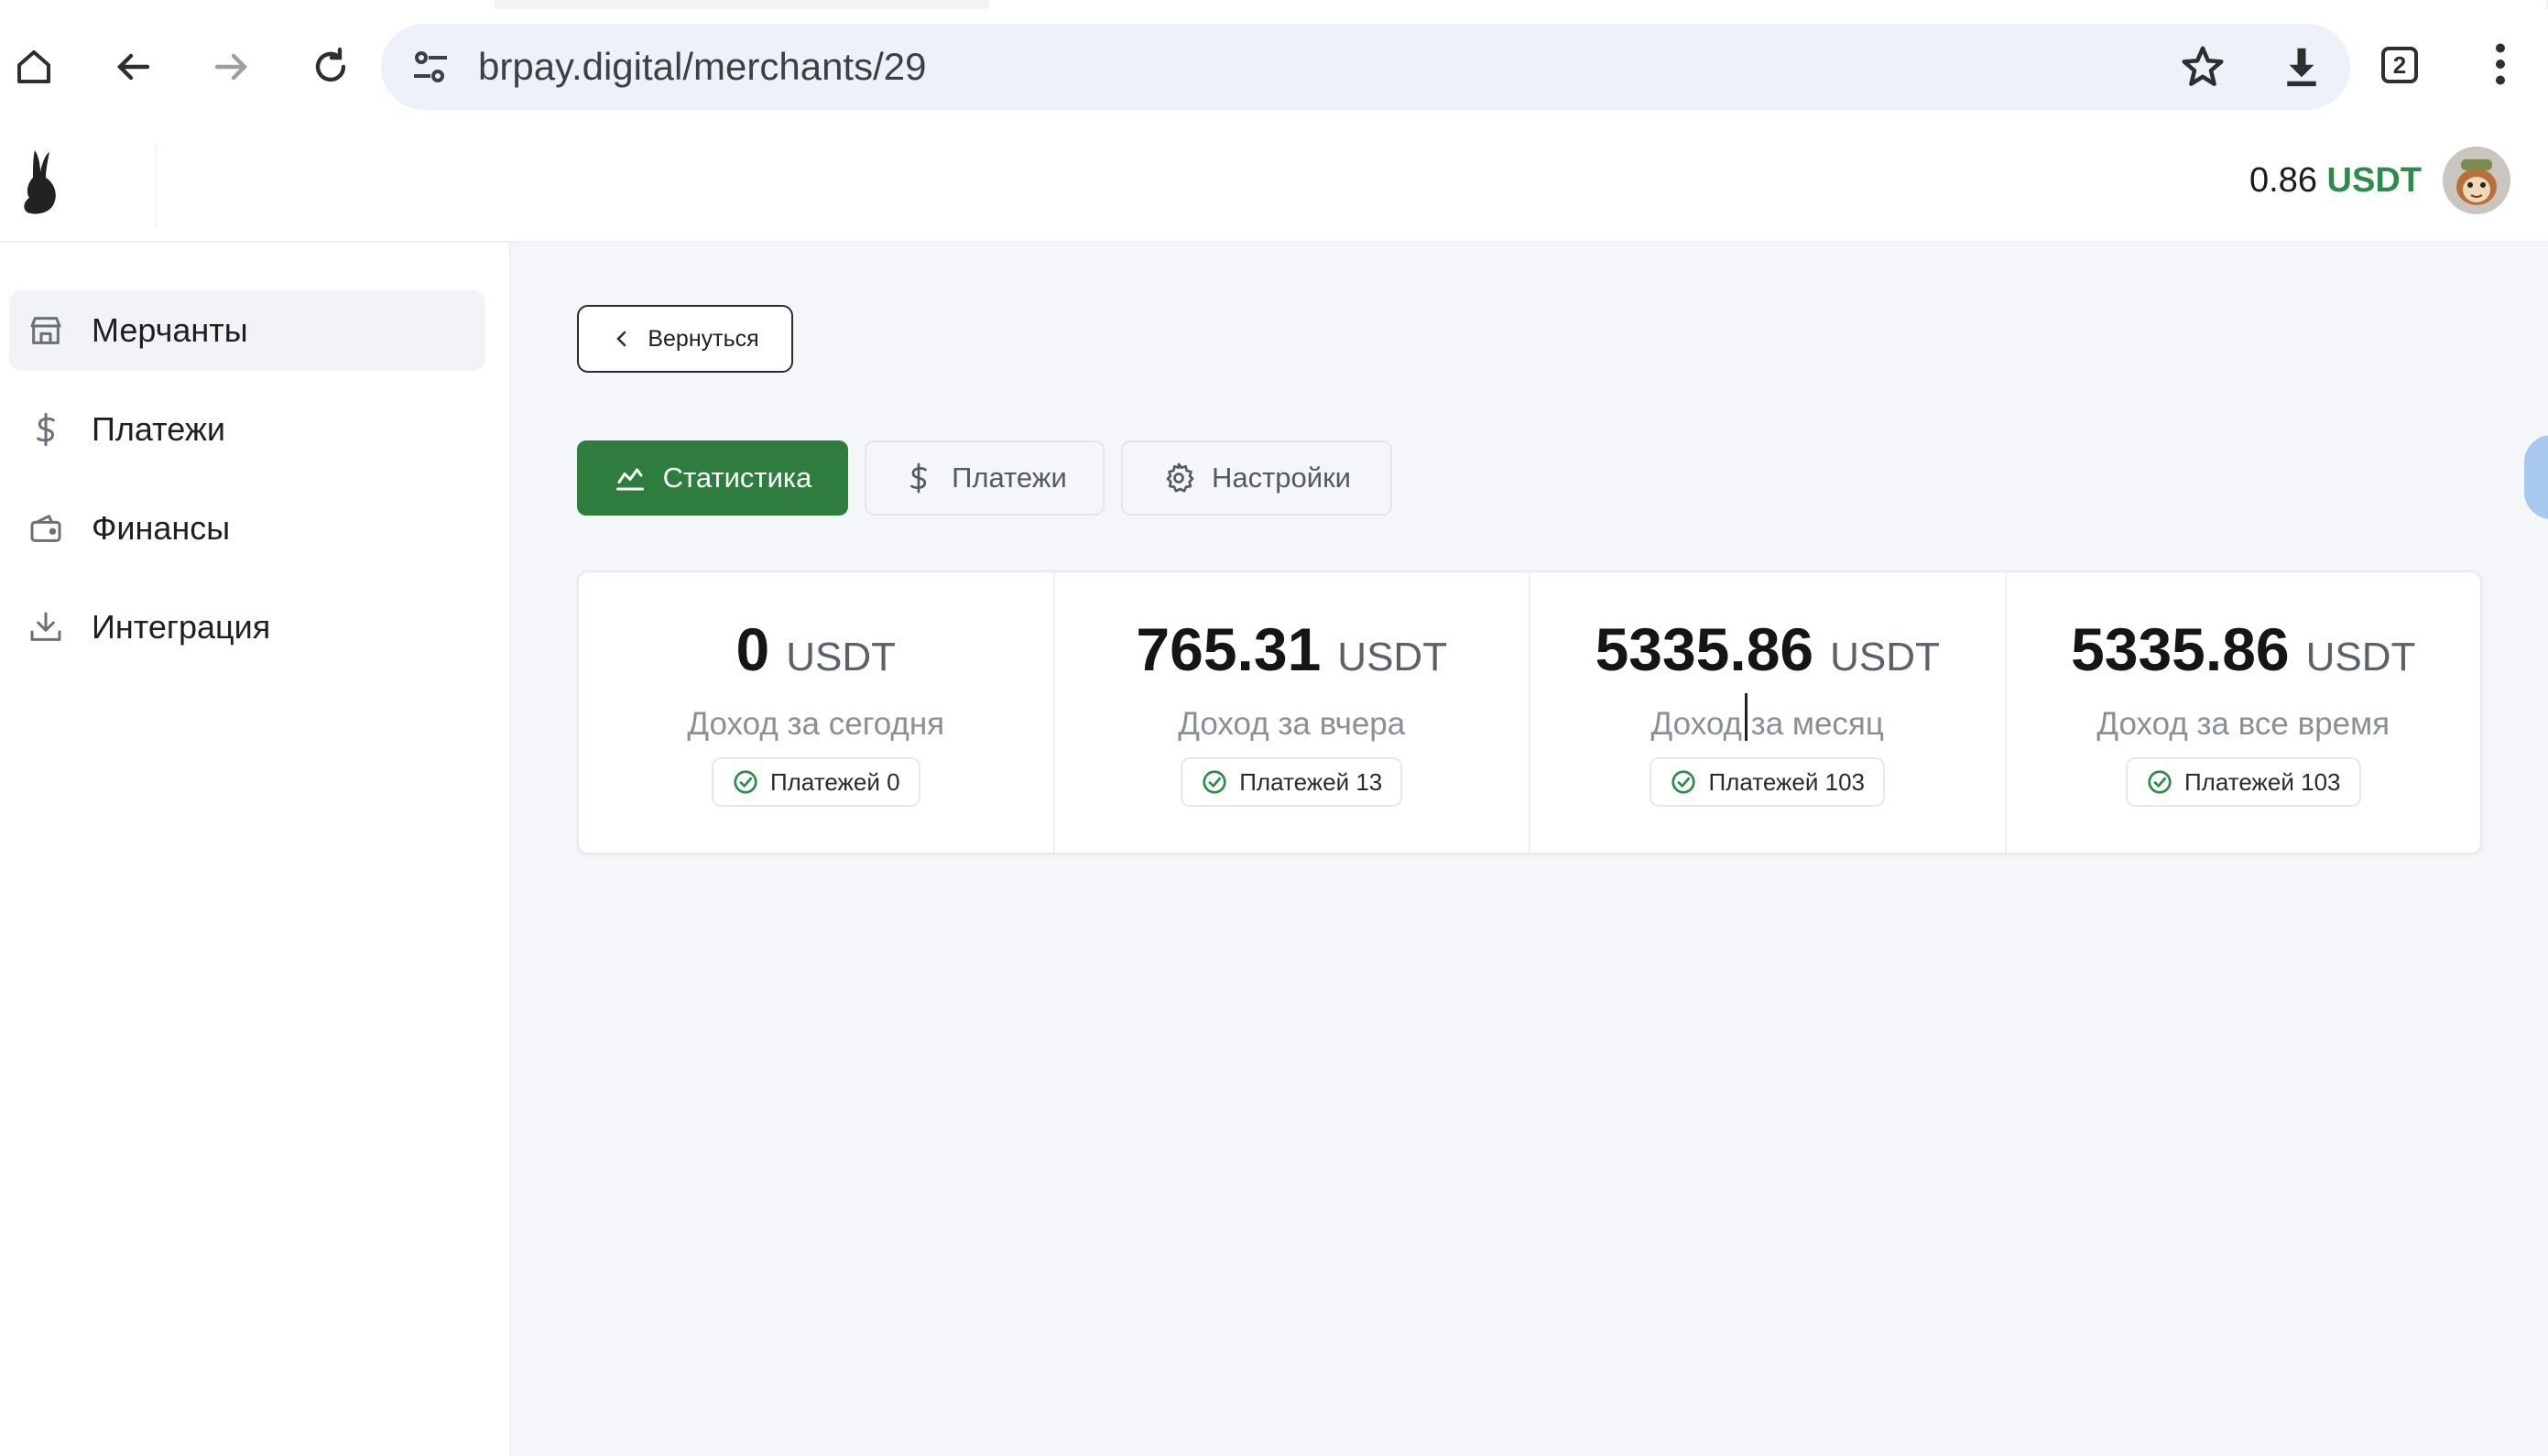 The height and width of the screenshot is (1456, 2548). I want to click on back-nav-button, so click(133, 67).